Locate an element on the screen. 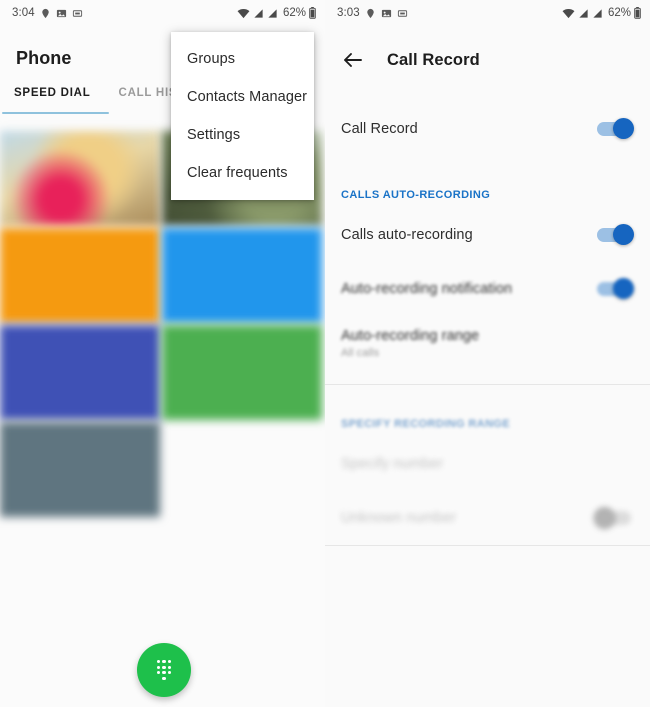 The width and height of the screenshot is (650, 707). dialpad-fab is located at coordinates (164, 670).